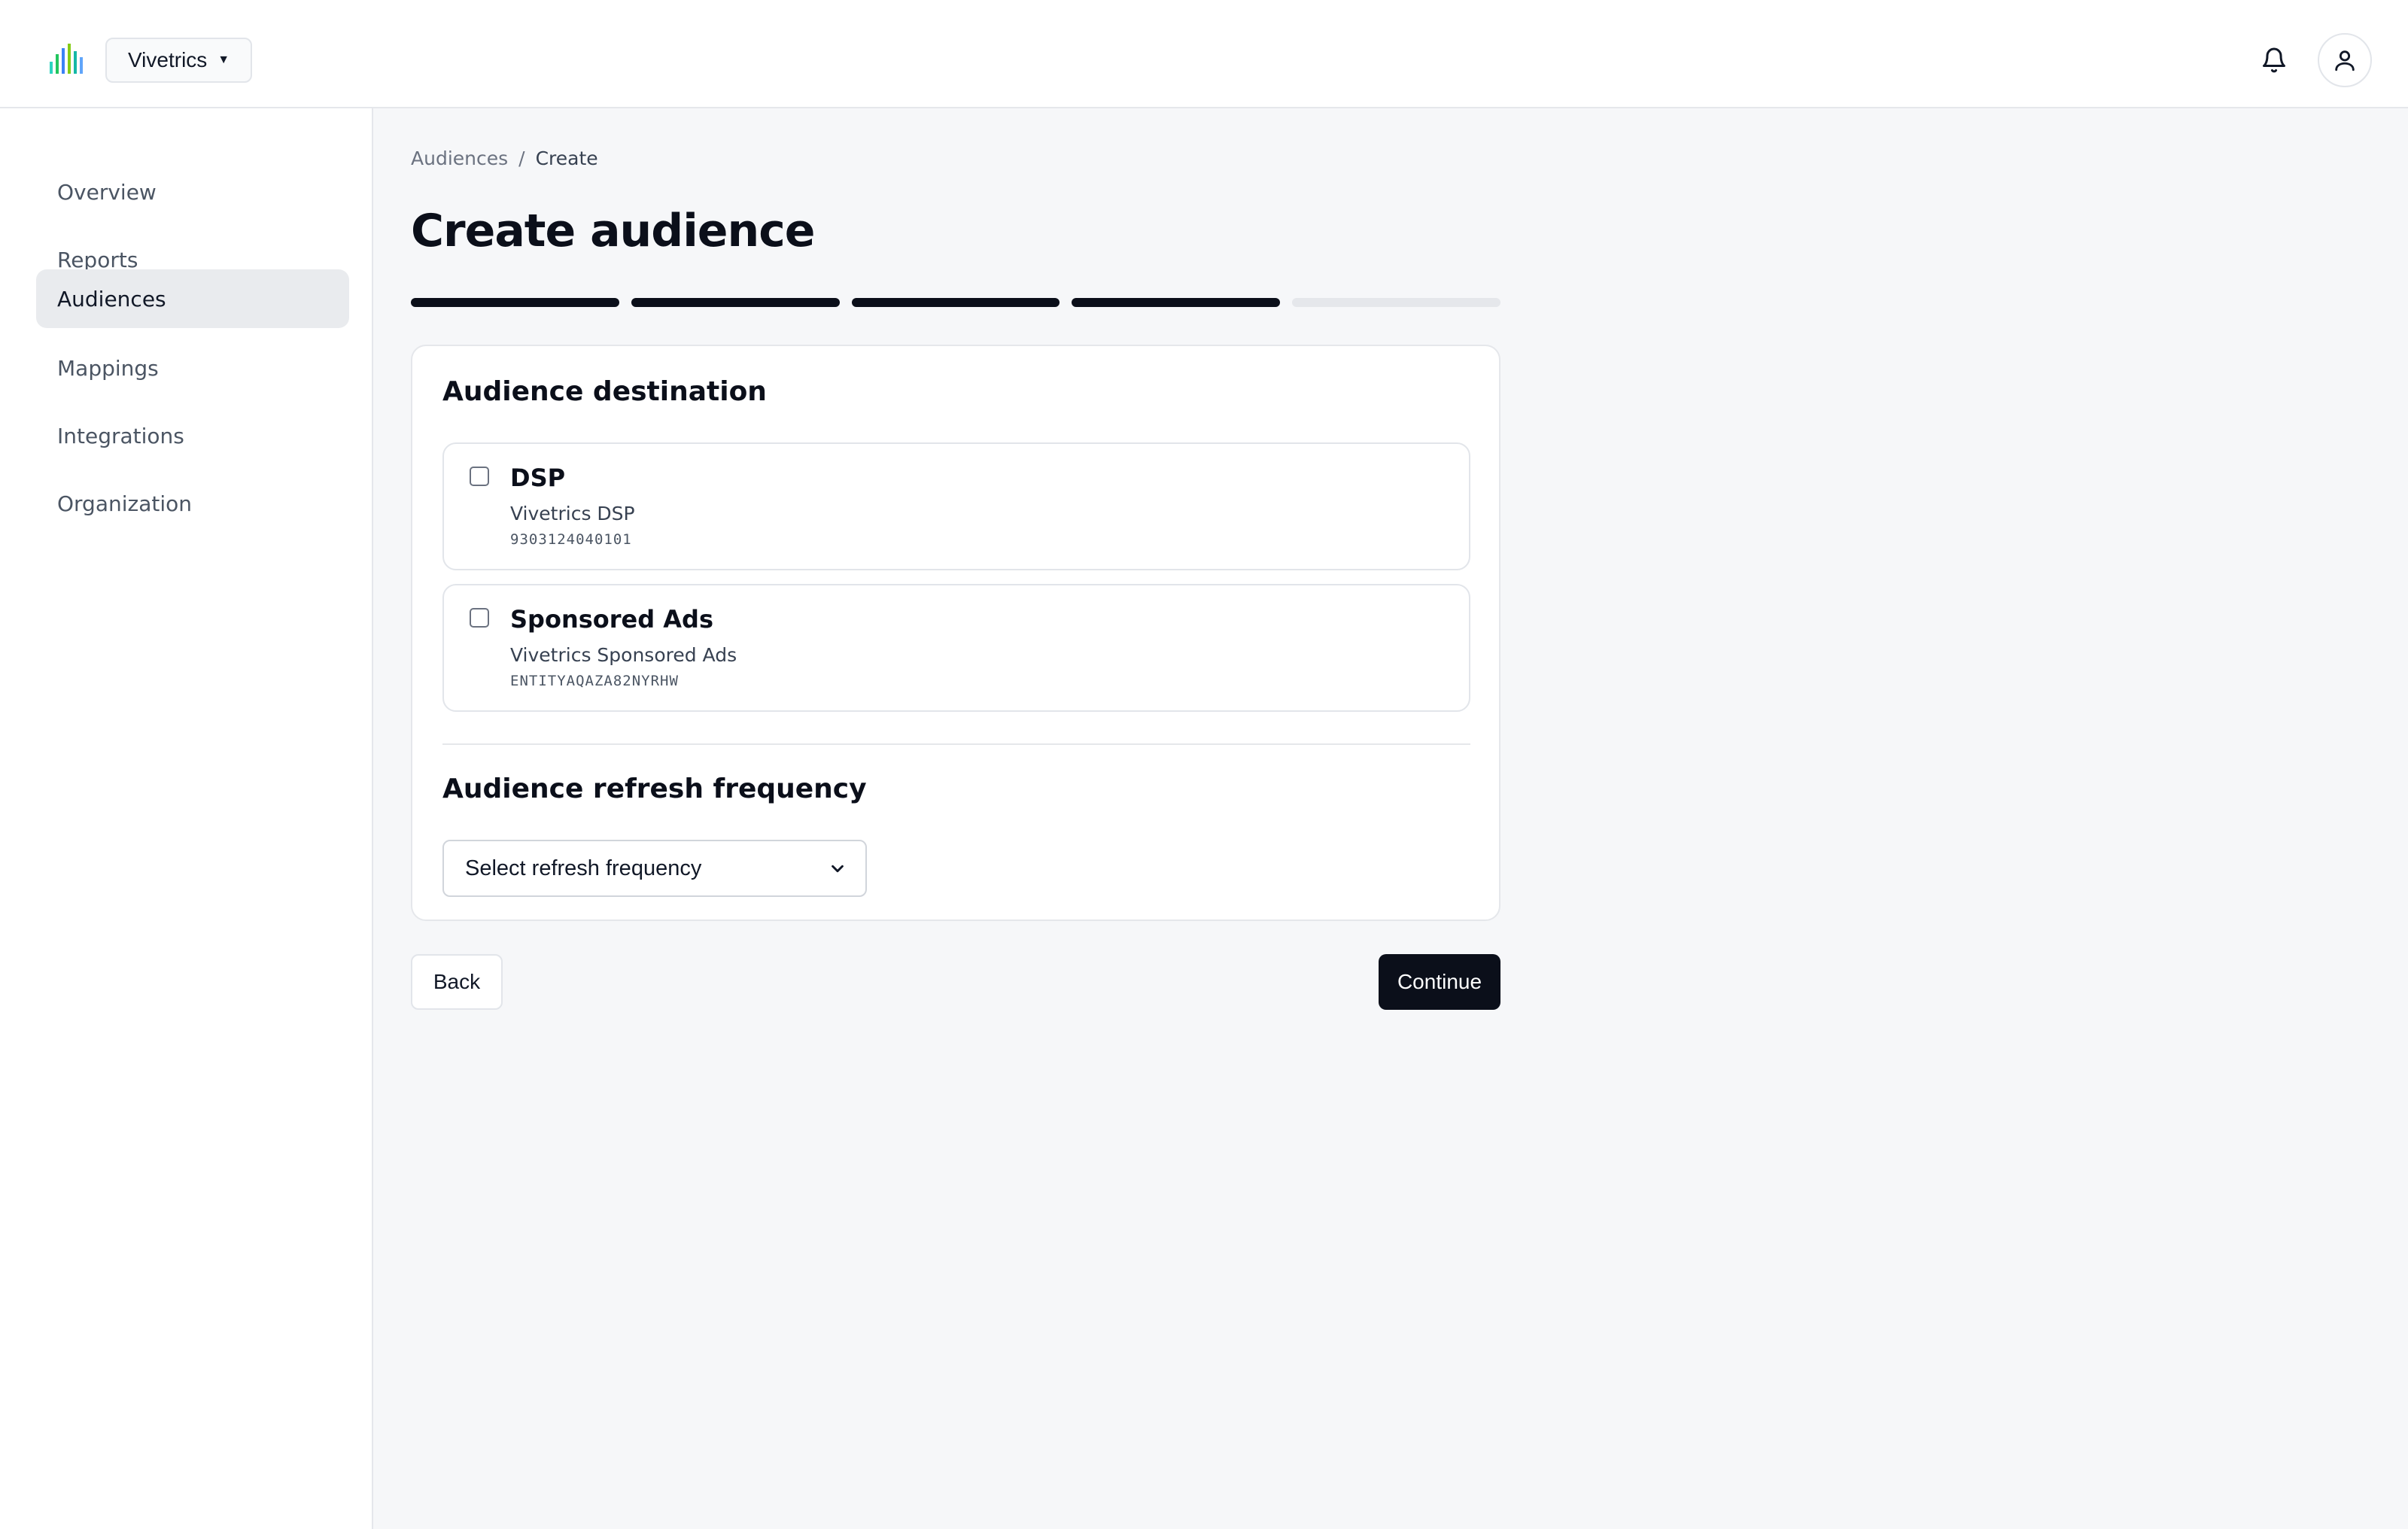 The width and height of the screenshot is (2408, 1529). I want to click on user-icon, so click(2345, 60).